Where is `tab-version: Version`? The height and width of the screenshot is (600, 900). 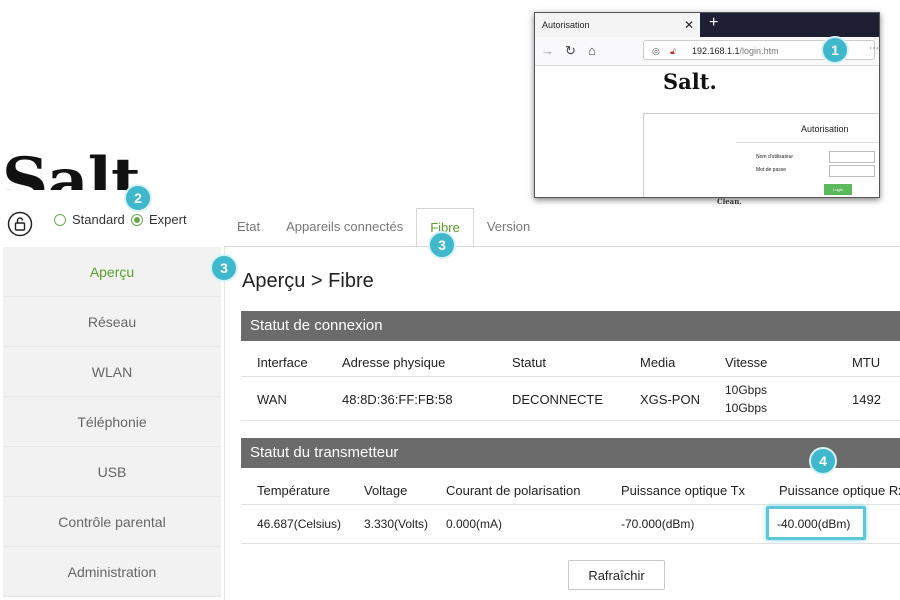
tab-version: Version is located at coordinates (508, 228).